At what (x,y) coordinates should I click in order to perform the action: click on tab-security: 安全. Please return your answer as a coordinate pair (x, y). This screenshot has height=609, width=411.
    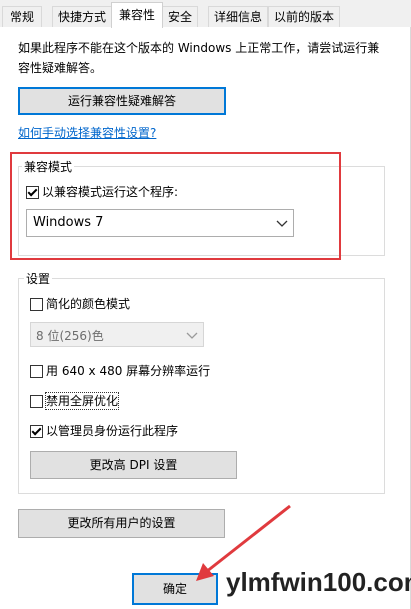
    Looking at the image, I should click on (180, 16).